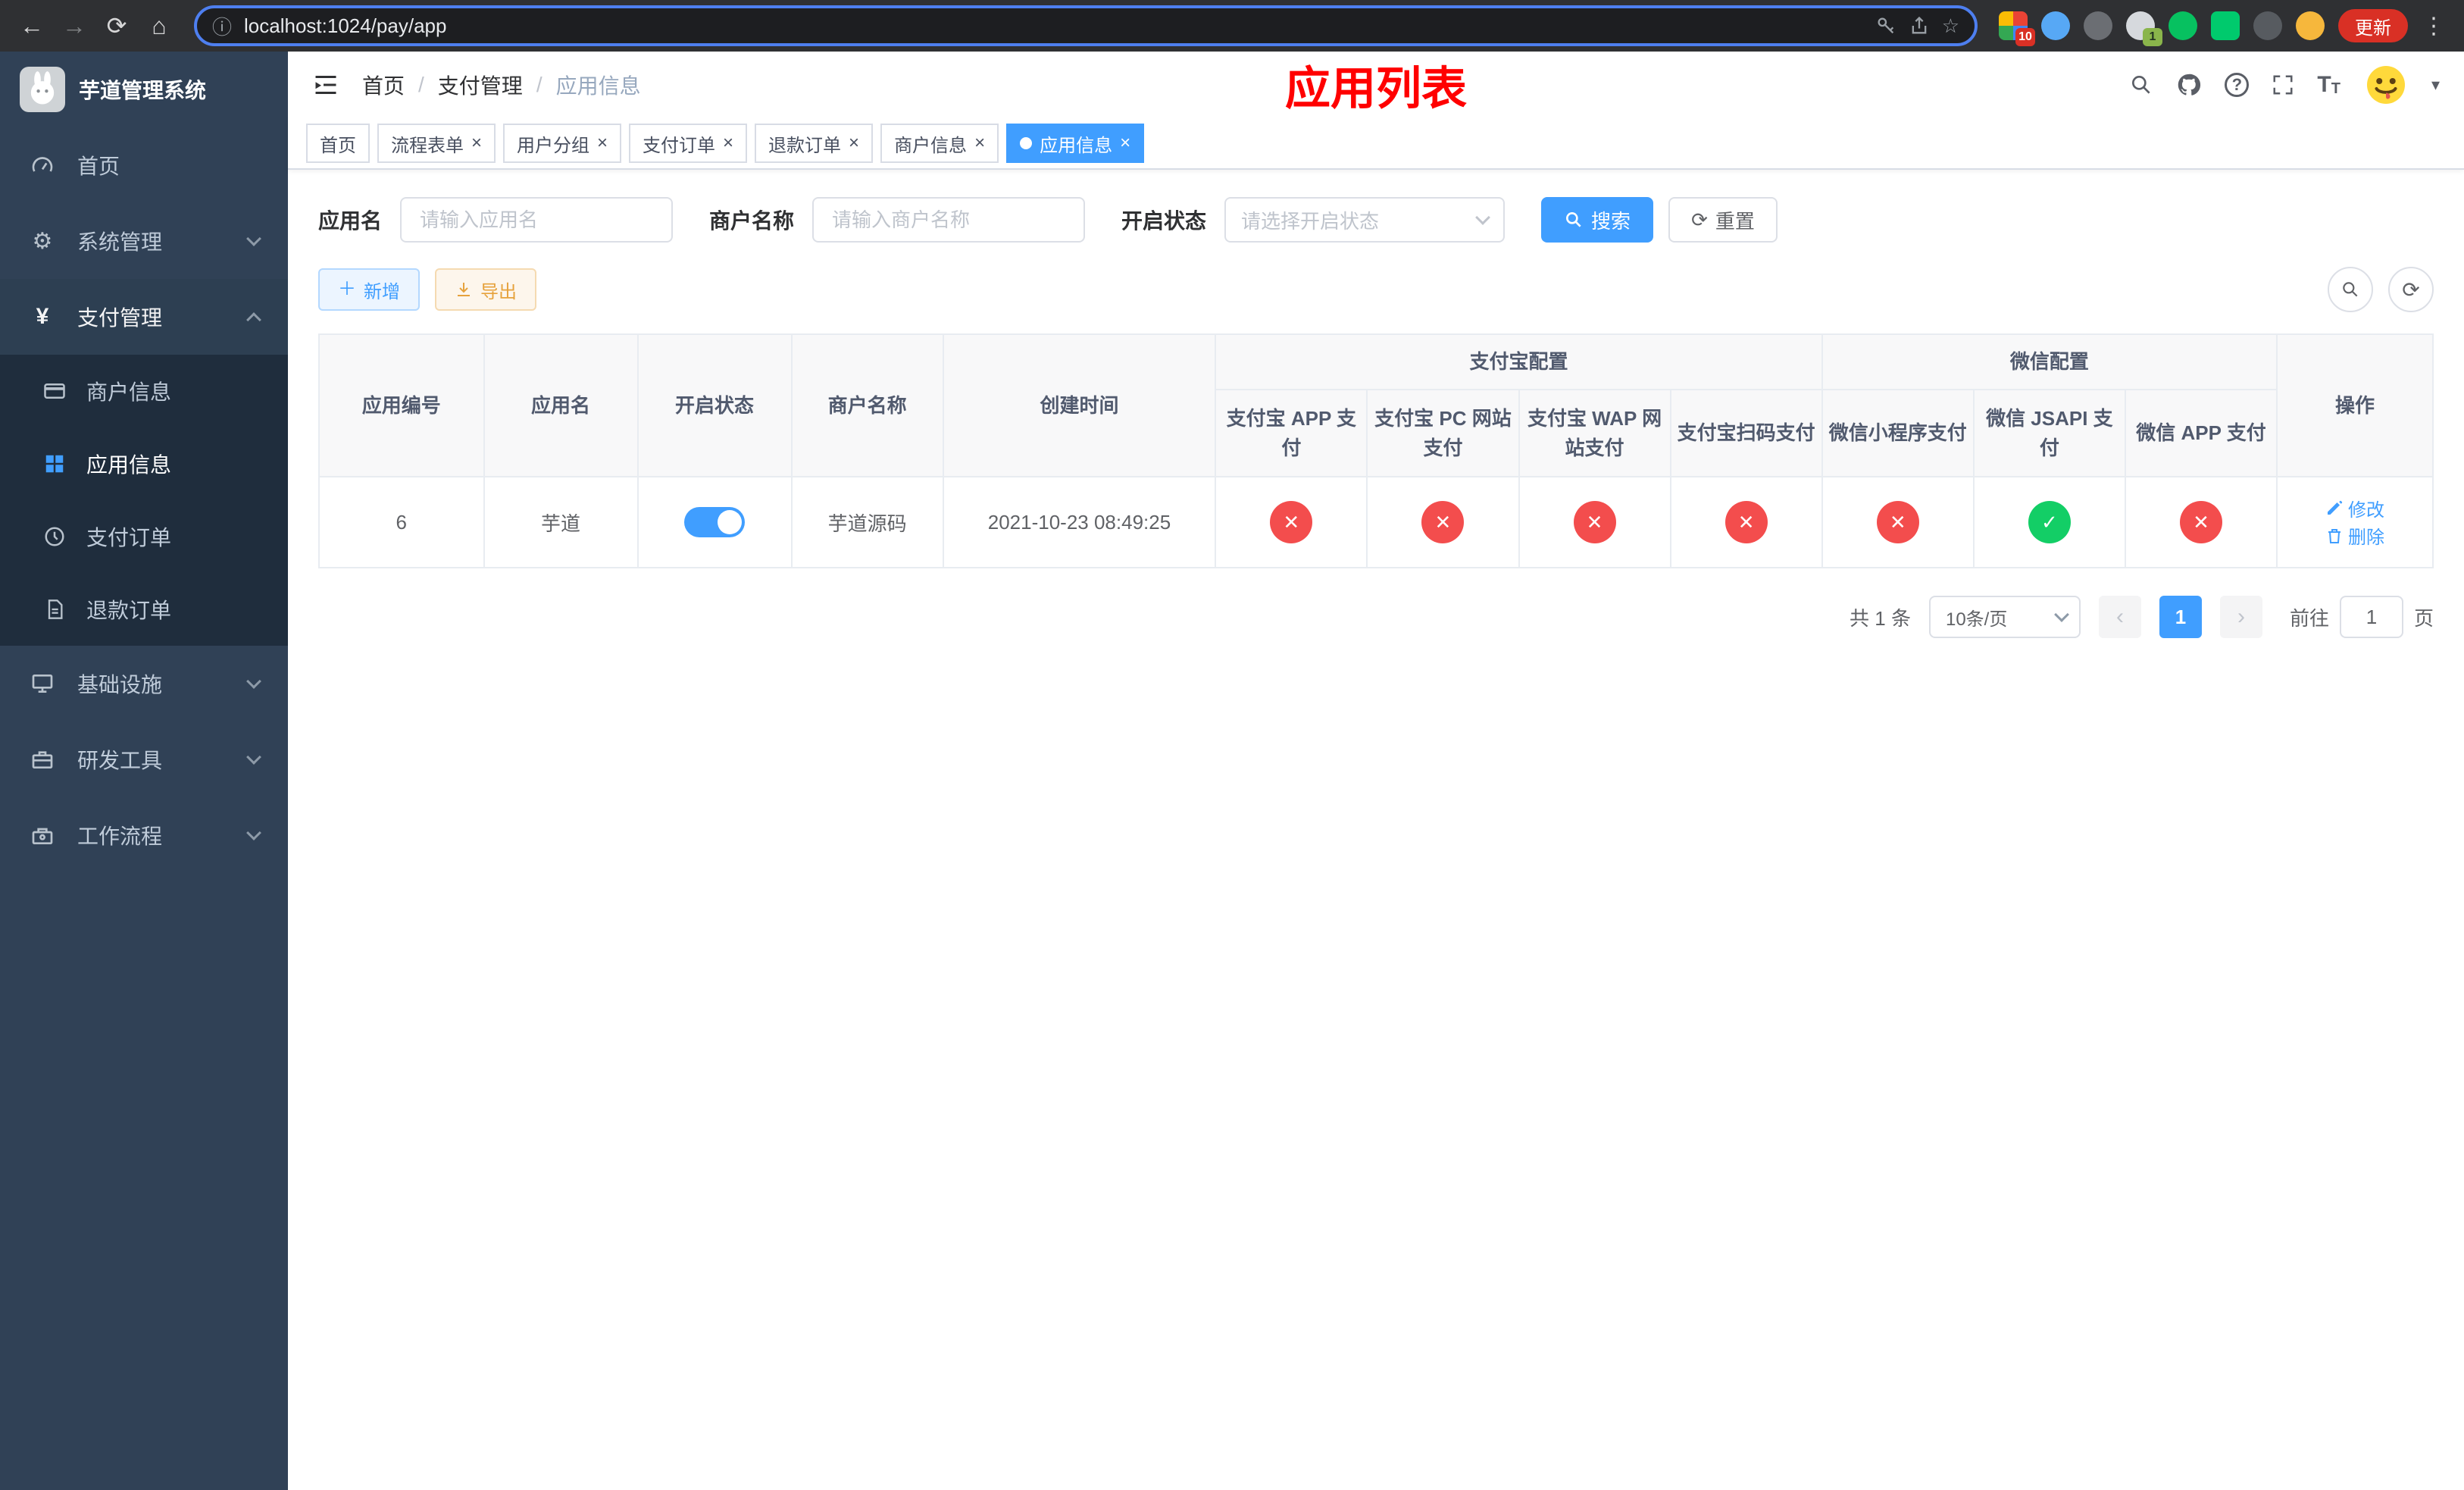 The width and height of the screenshot is (2464, 1490). I want to click on search-button: 搜索, so click(1597, 220).